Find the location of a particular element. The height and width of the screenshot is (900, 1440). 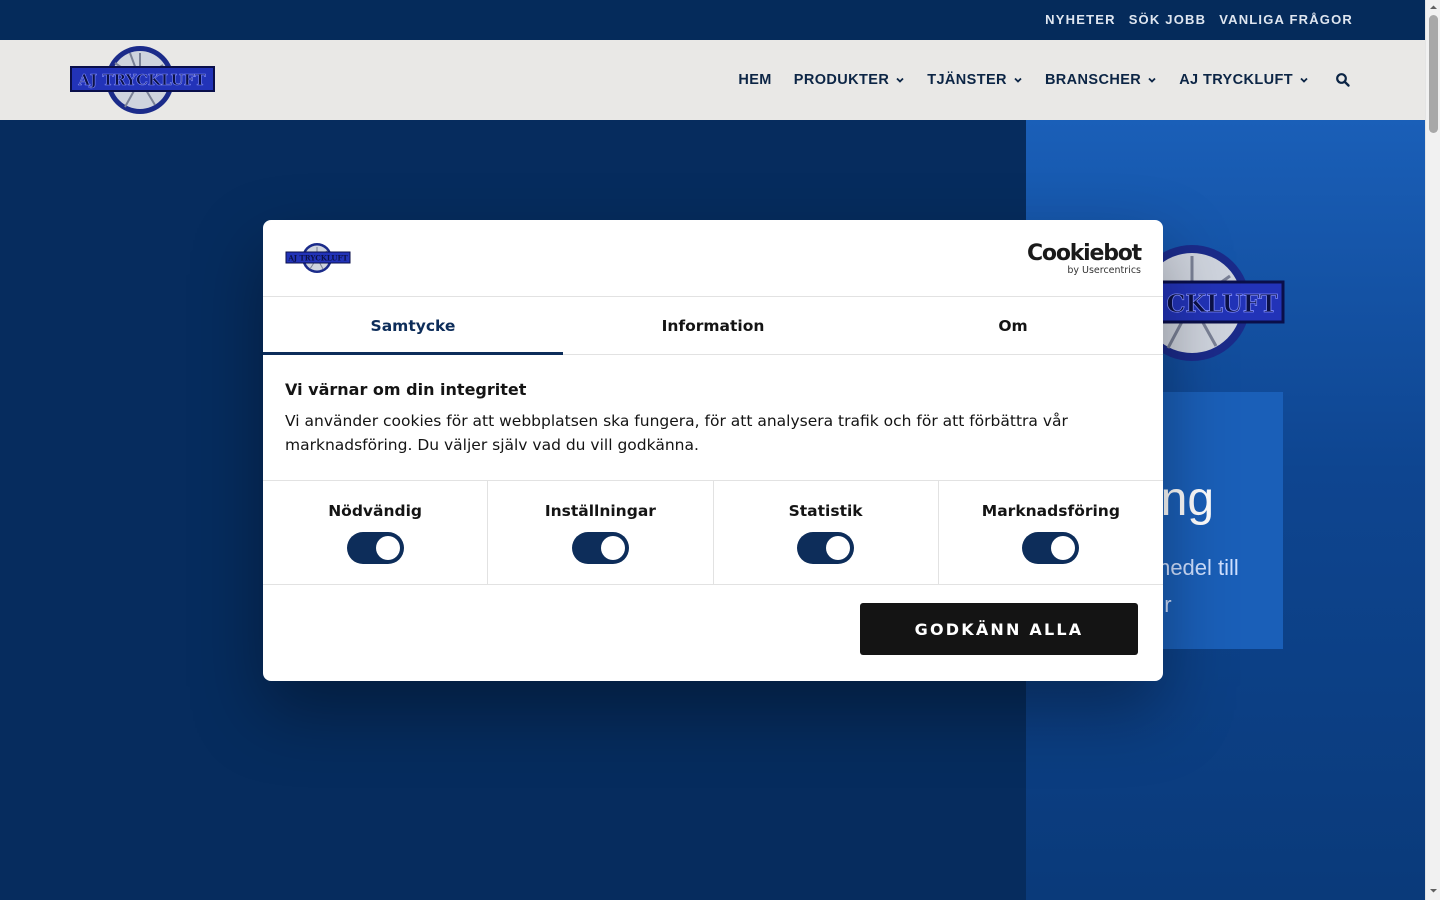

search-icon is located at coordinates (1343, 80).